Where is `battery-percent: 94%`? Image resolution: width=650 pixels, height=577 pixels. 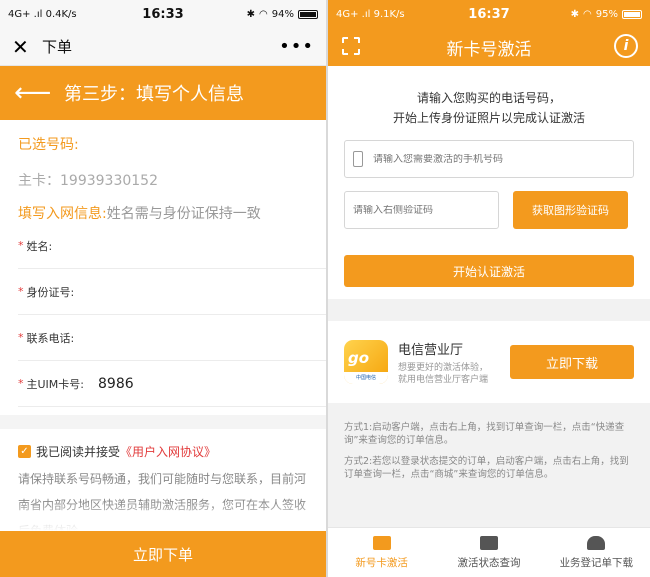
battery-percent: 94% is located at coordinates (282, 14).